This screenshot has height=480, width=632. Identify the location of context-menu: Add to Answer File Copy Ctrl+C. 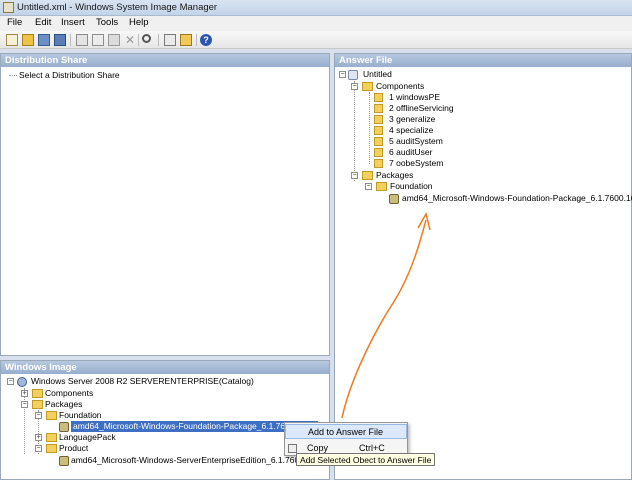
(346, 439).